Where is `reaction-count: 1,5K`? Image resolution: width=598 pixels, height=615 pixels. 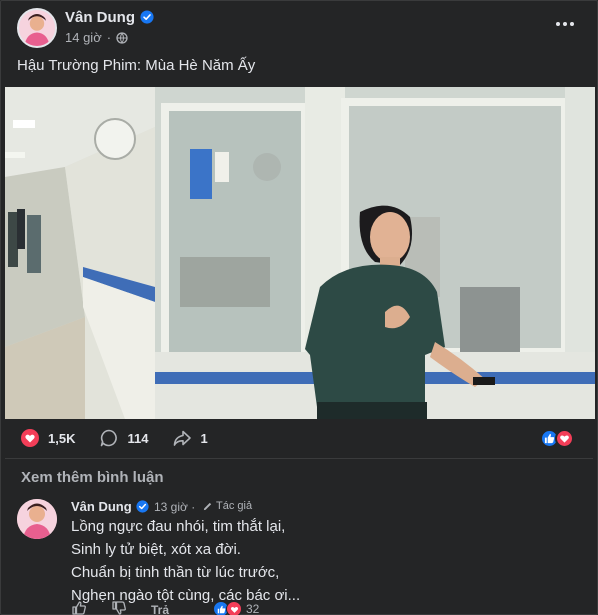
reaction-count: 1,5K is located at coordinates (62, 438).